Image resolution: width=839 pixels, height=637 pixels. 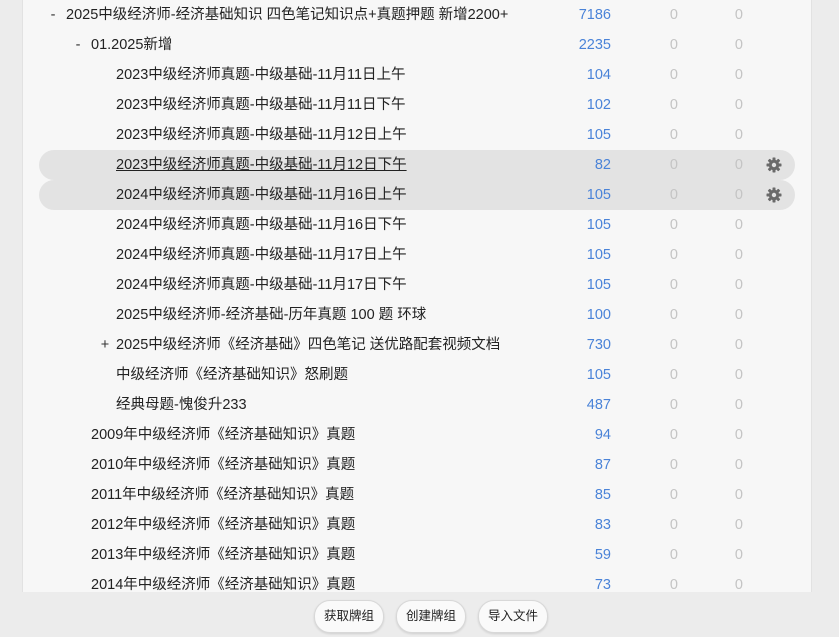 I want to click on deck-name: 2014年中级经济师《经济基础知识》真题, so click(x=223, y=581).